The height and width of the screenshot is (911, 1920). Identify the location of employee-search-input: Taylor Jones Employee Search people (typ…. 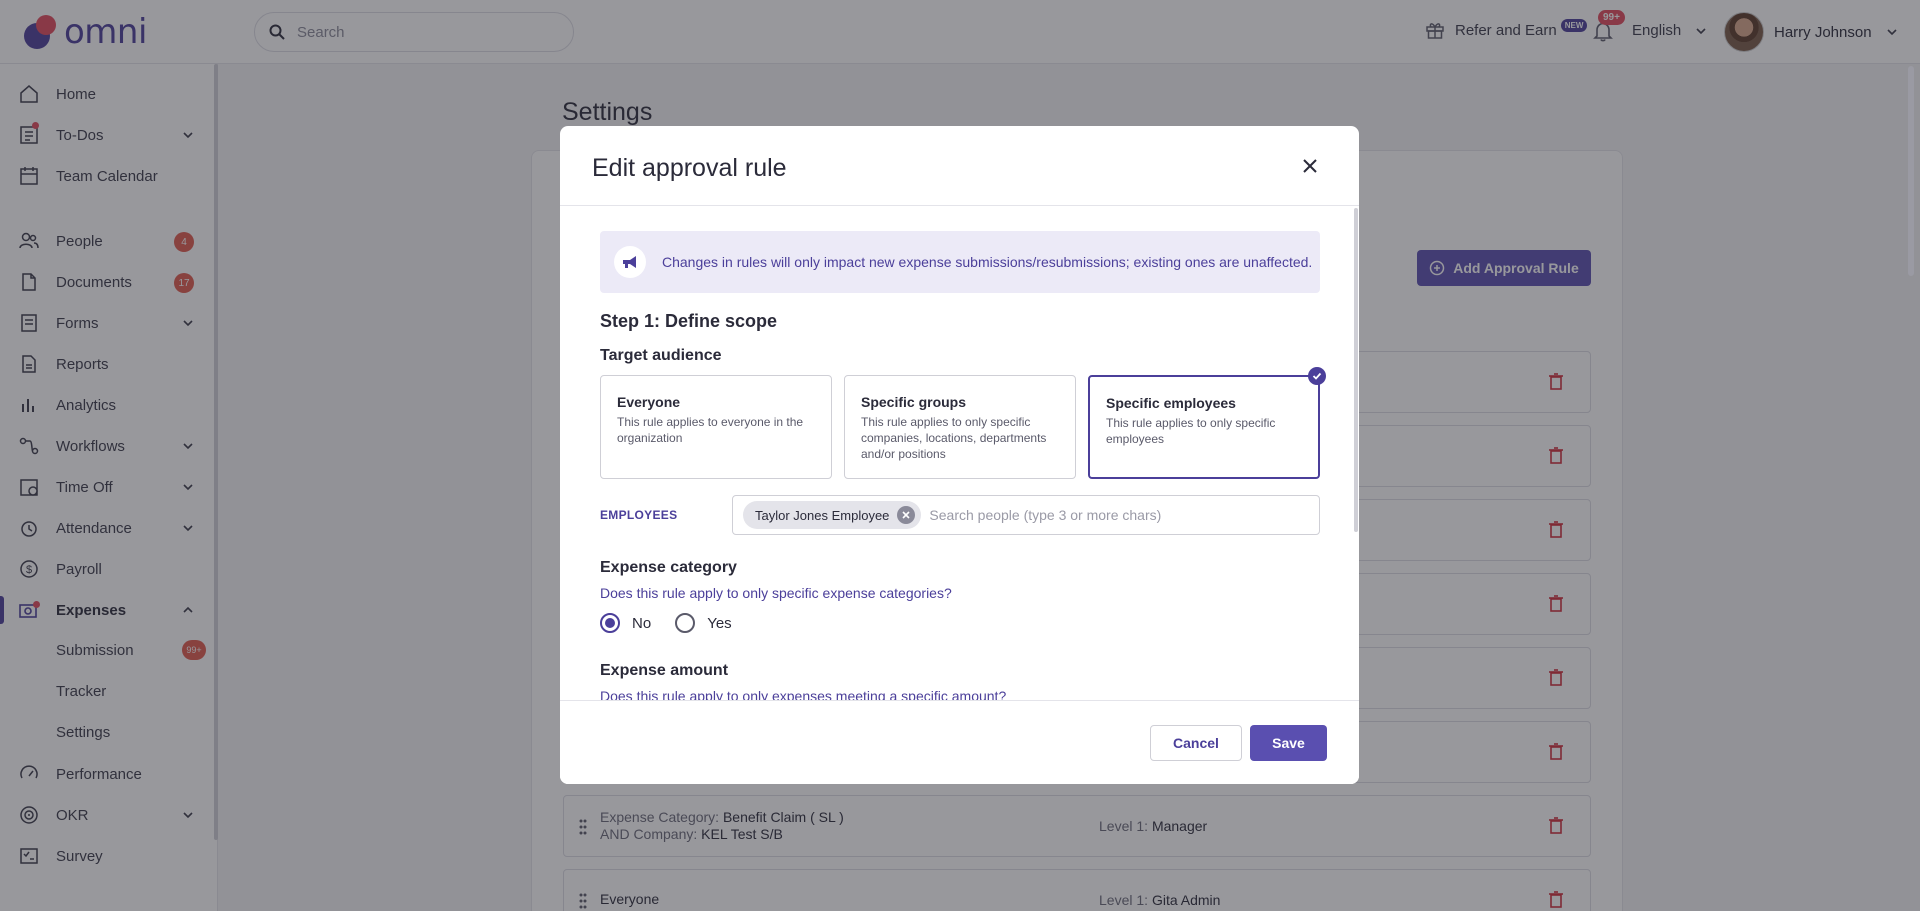
(1026, 515).